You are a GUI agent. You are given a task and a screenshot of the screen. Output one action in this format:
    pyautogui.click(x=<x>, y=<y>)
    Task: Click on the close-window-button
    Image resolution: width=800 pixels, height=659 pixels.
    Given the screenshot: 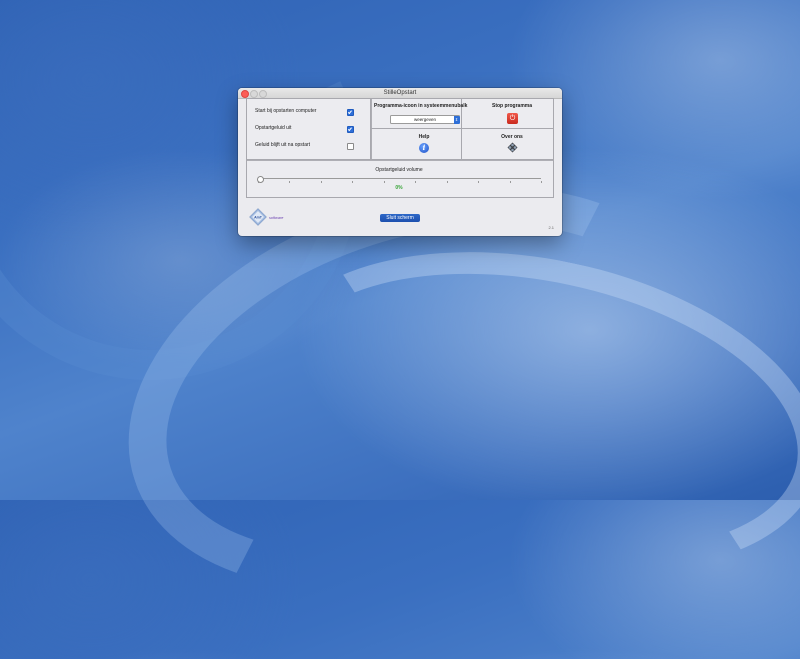 What is the action you would take?
    pyautogui.click(x=245, y=94)
    